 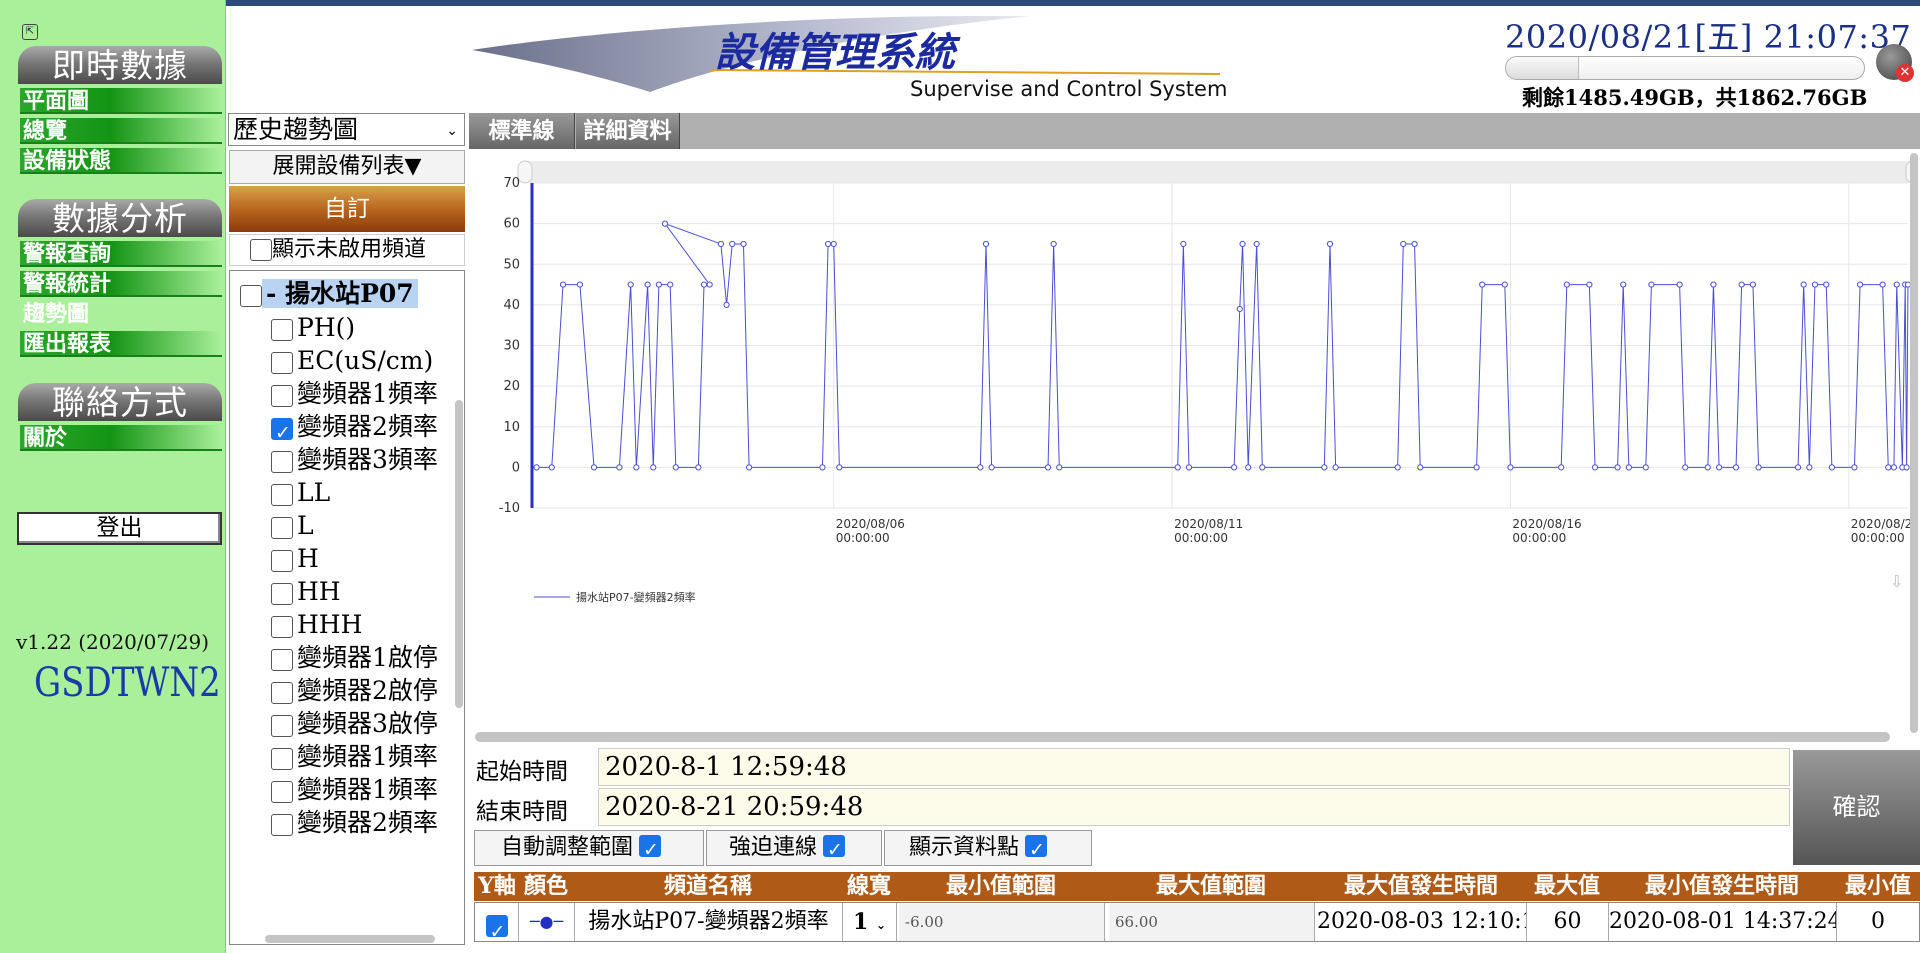 What do you see at coordinates (354, 724) in the screenshot?
I see `channel-item: 變頻器3啟停` at bounding box center [354, 724].